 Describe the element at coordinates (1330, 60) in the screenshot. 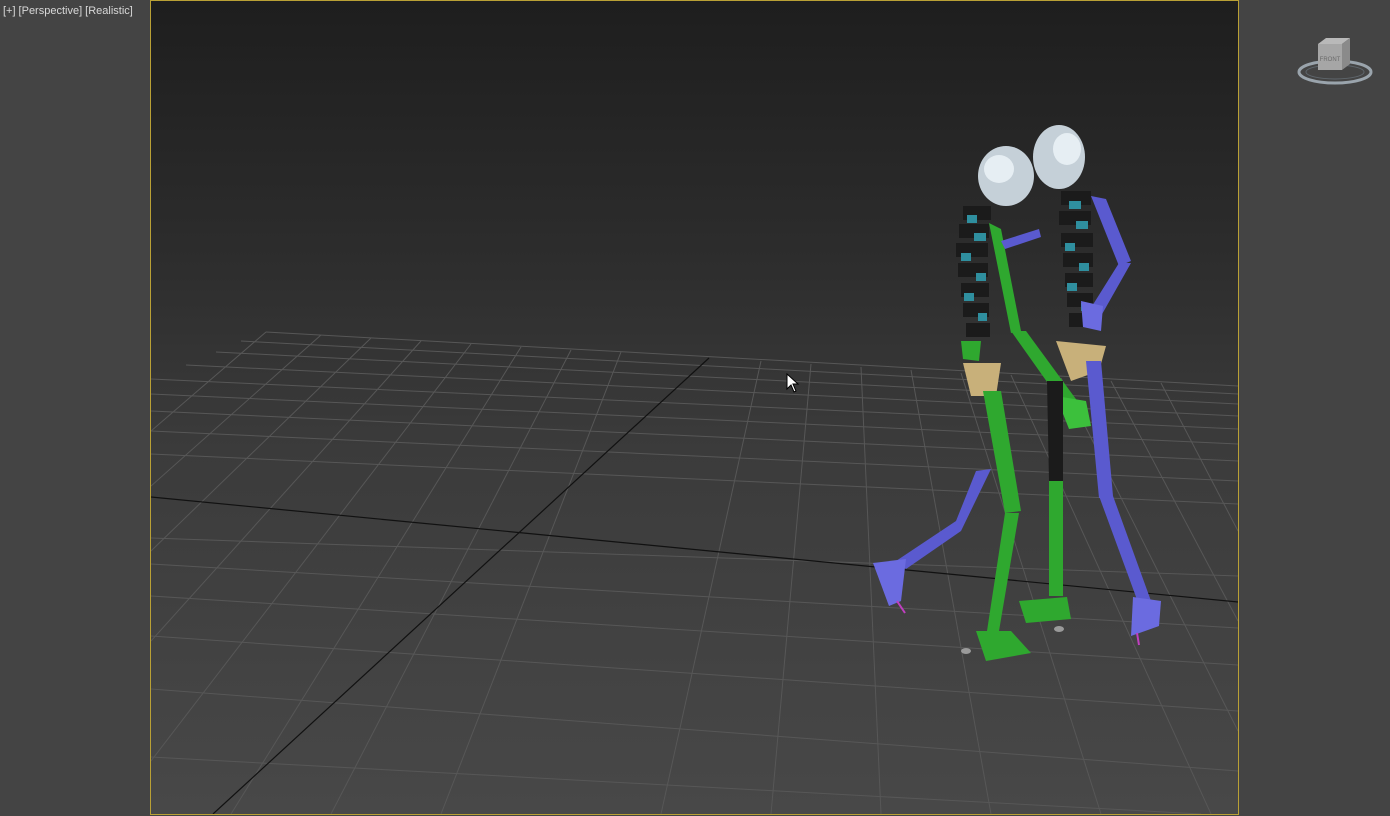

I see `viewcube-front-label: FRONT` at that location.